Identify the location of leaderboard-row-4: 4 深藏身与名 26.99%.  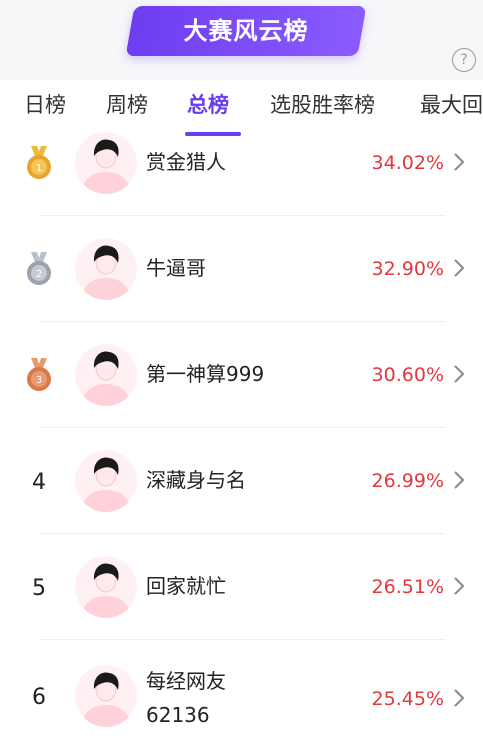
(241, 481).